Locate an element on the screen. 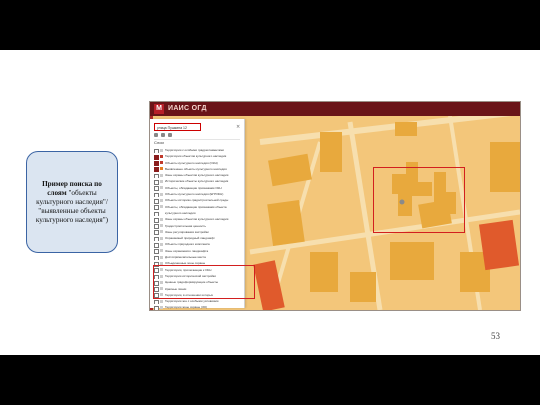 The width and height of the screenshot is (540, 405). callout-line4: "выявленные объекты is located at coordinates (72, 210).